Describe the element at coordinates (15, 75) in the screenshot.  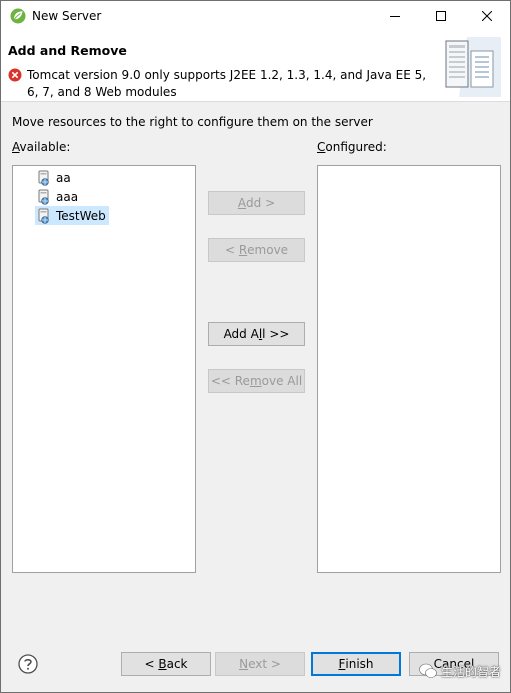
I see `error-x-icon` at that location.